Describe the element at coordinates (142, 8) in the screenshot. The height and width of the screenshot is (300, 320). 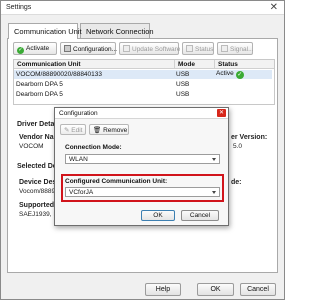
I see `title-bar: Settings ✕` at that location.